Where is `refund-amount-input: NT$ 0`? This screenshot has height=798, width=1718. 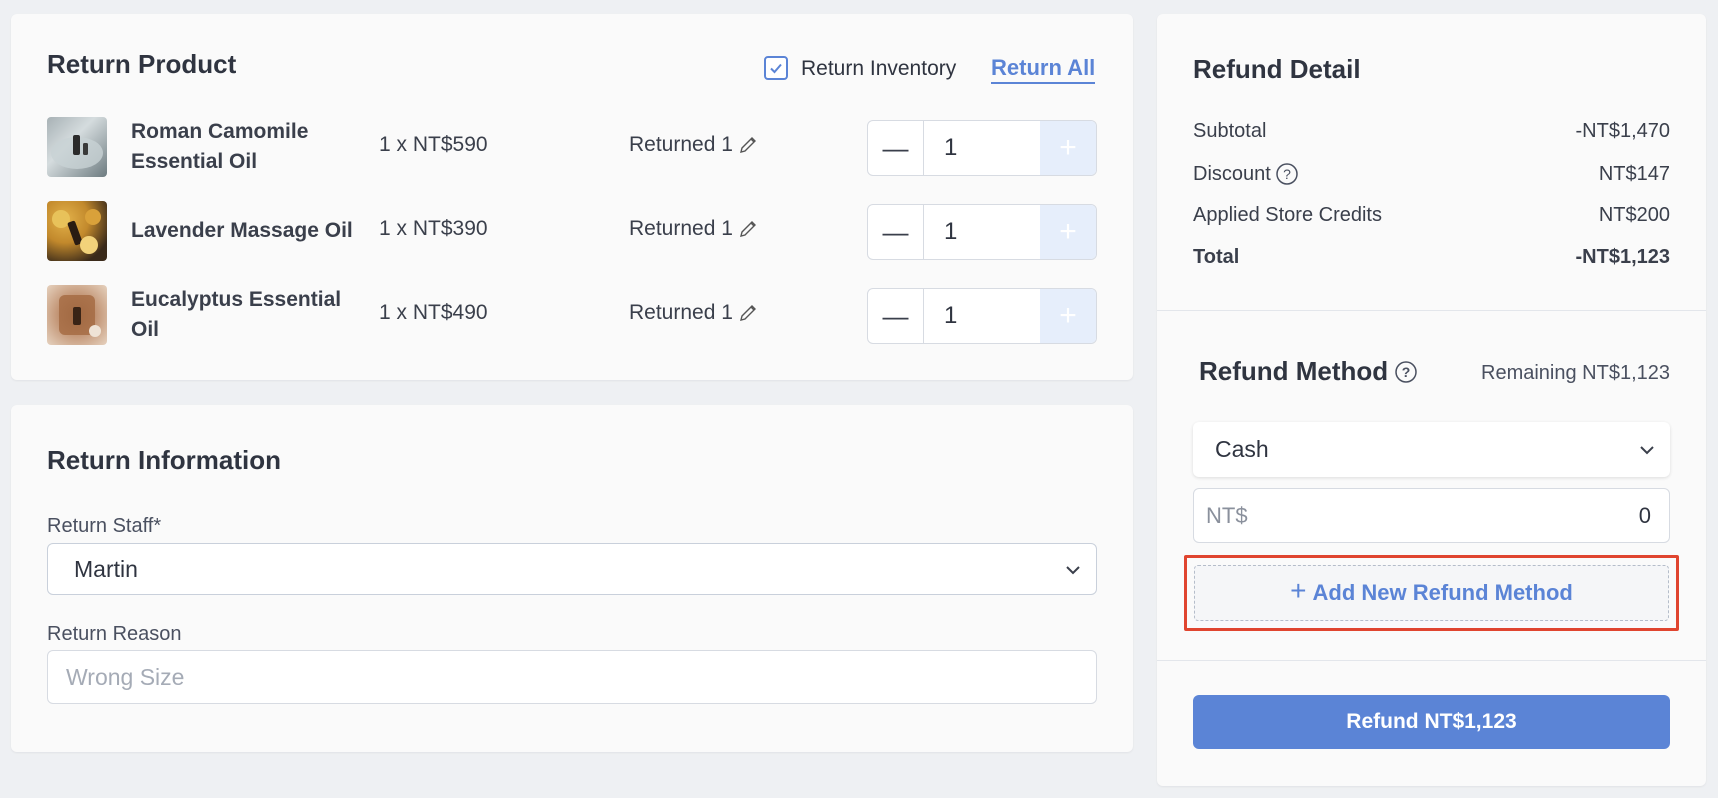
refund-amount-input: NT$ 0 is located at coordinates (1431, 515).